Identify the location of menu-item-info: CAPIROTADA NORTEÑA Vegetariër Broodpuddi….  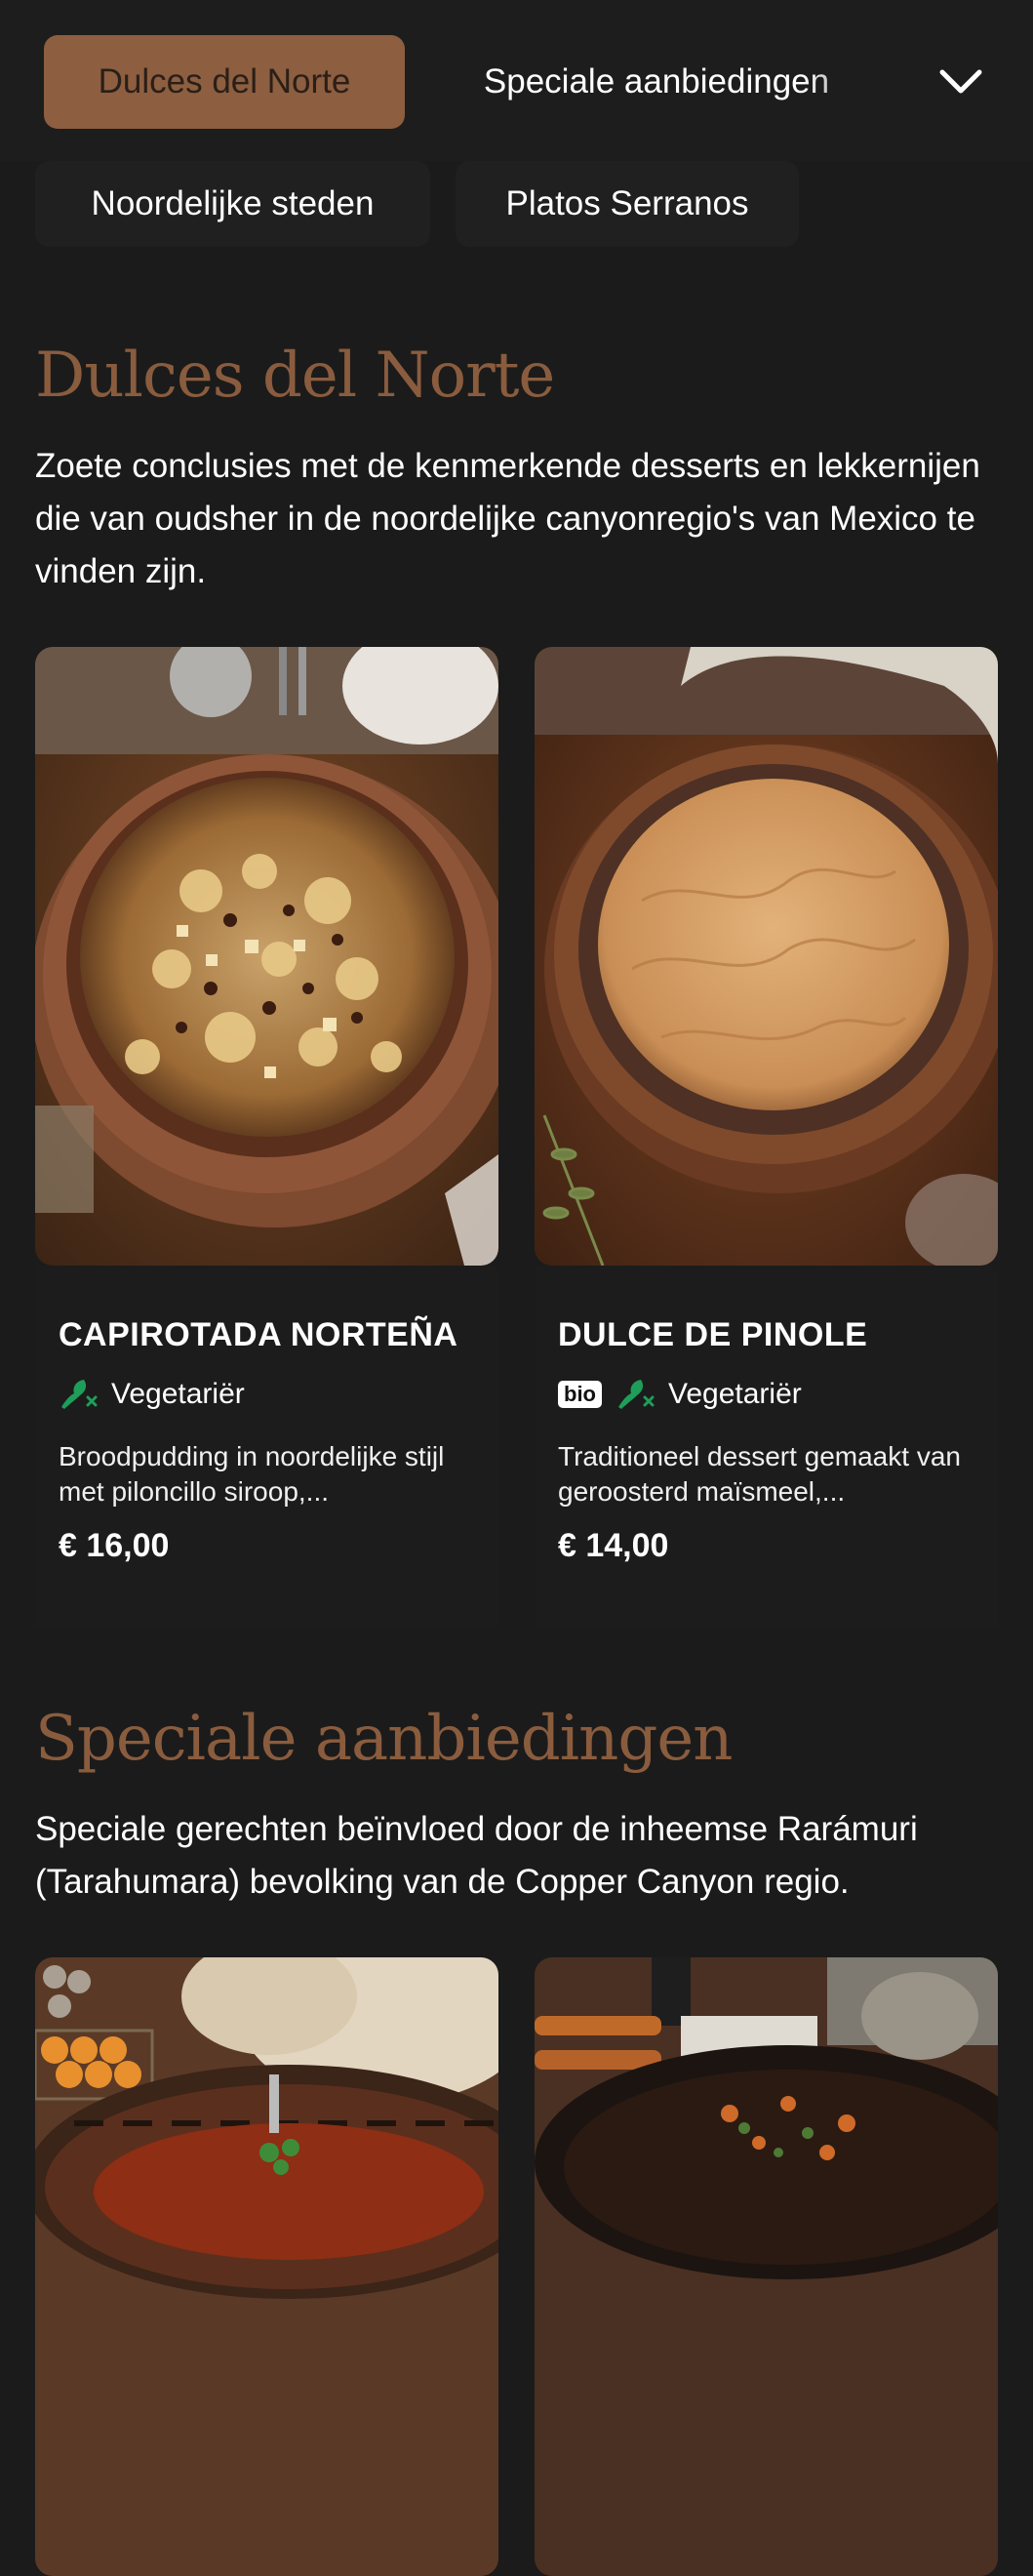
(266, 1446).